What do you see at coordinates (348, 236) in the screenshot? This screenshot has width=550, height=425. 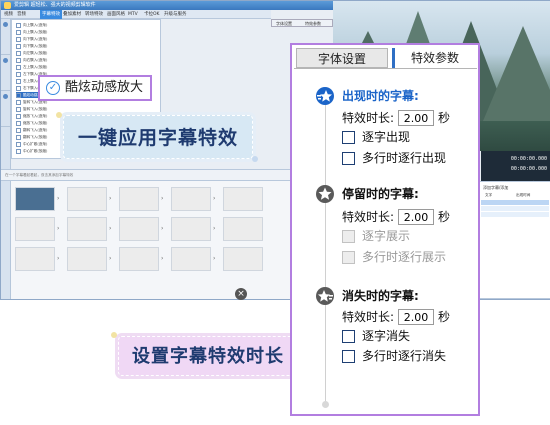 I see `checkbox-char-by-char-stay` at bounding box center [348, 236].